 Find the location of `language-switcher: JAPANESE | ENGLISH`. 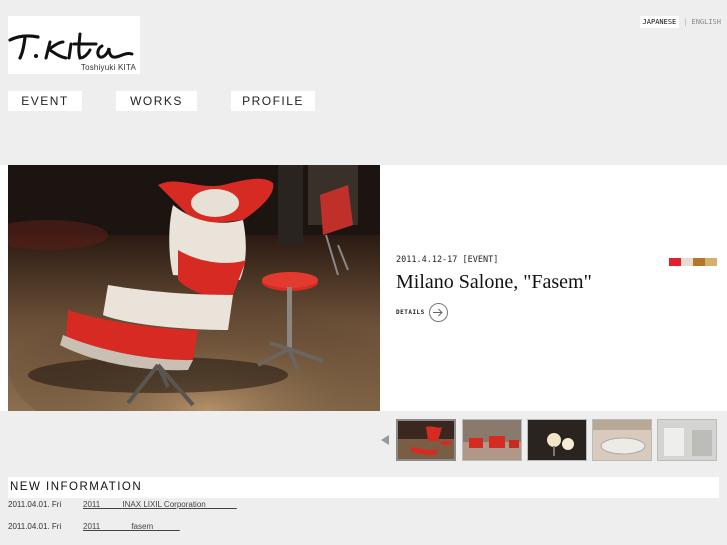

language-switcher: JAPANESE | ENGLISH is located at coordinates (680, 22).